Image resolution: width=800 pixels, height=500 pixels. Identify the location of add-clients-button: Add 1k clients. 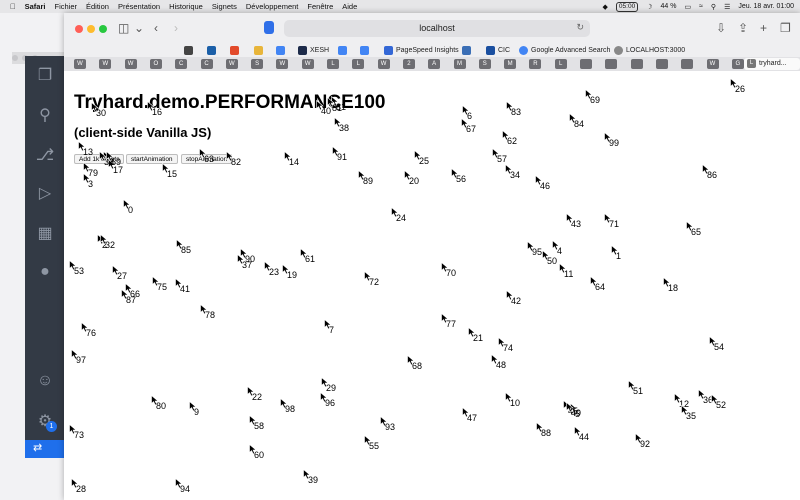
(99, 159).